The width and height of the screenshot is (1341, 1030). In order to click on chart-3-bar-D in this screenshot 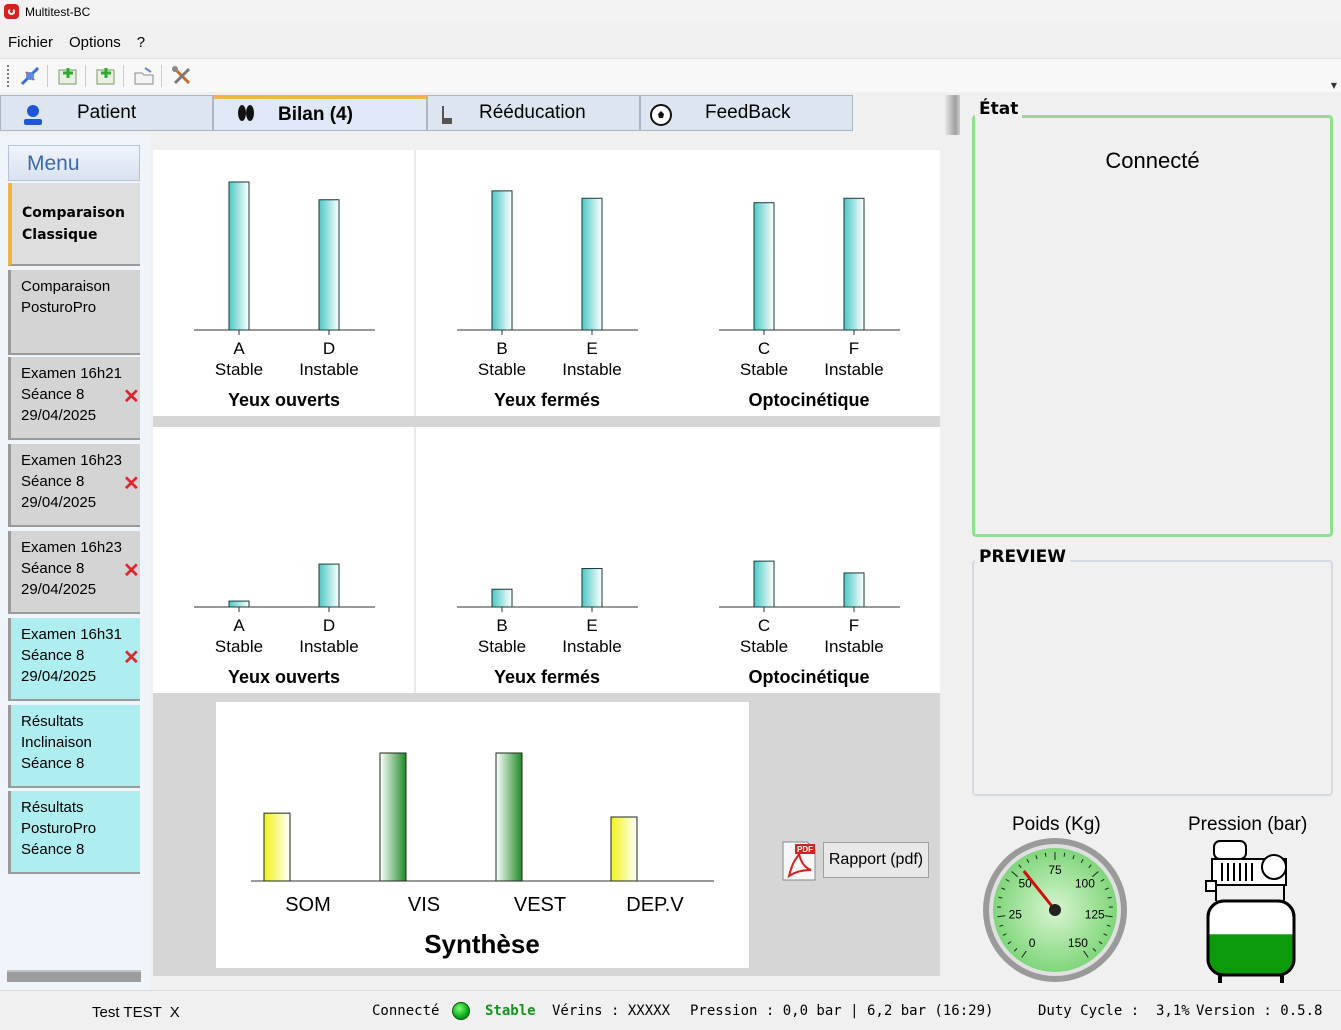, I will do `click(329, 585)`.